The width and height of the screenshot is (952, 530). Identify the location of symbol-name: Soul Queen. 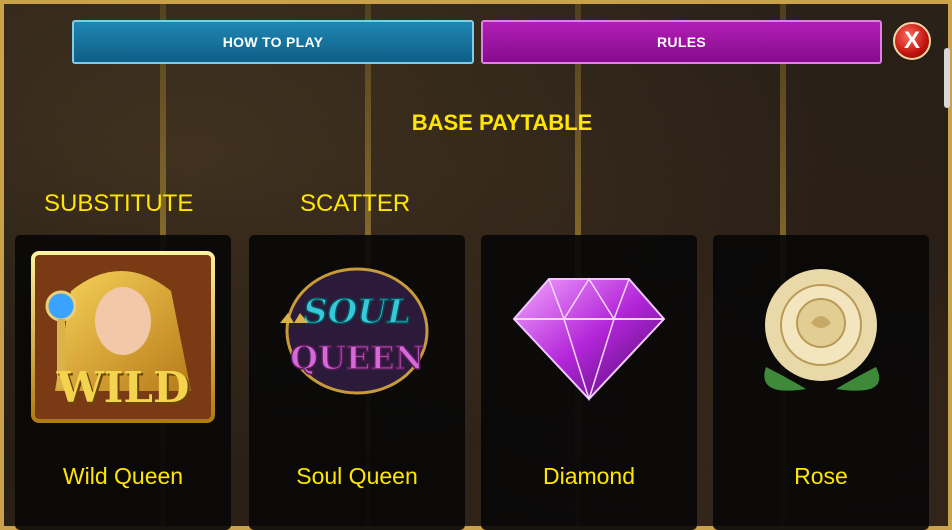
(357, 476).